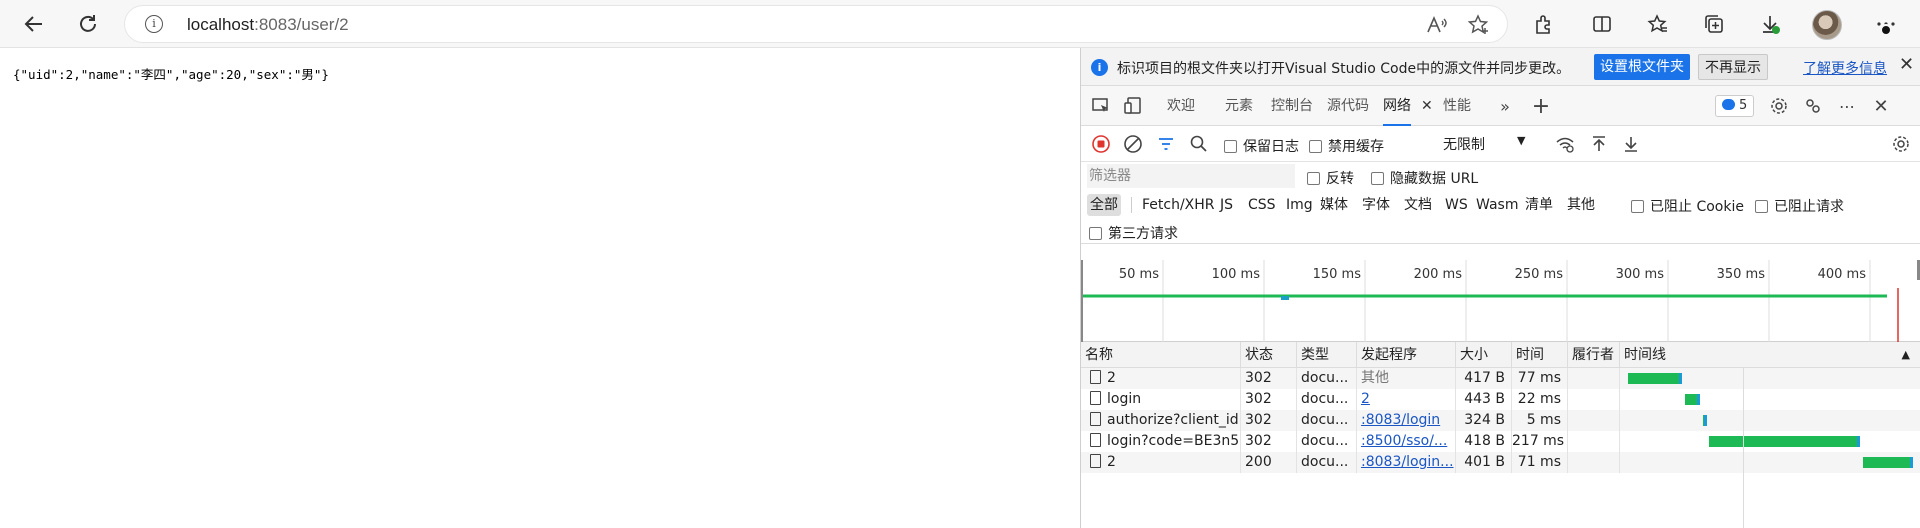 This screenshot has width=1920, height=528. Describe the element at coordinates (1334, 205) in the screenshot. I see `type-filter-media: 媒体` at that location.